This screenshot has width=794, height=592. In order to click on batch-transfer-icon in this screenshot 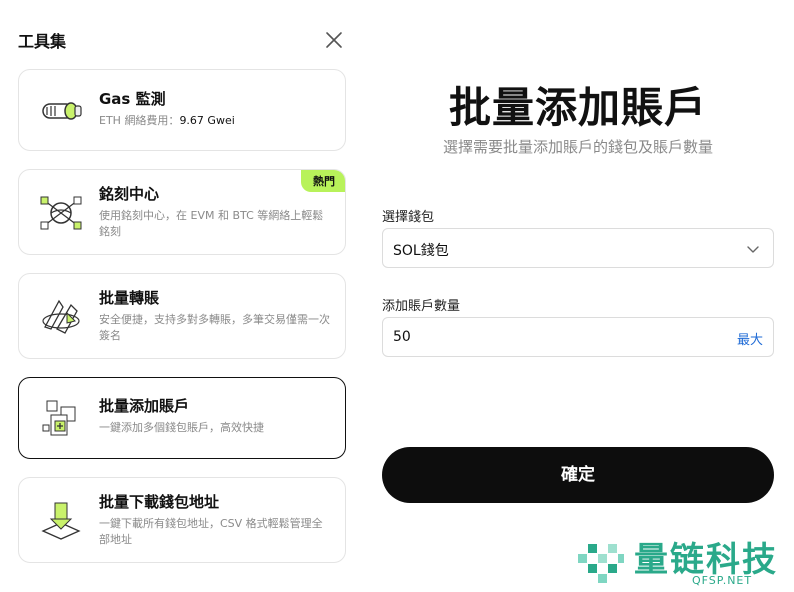, I will do `click(61, 317)`.